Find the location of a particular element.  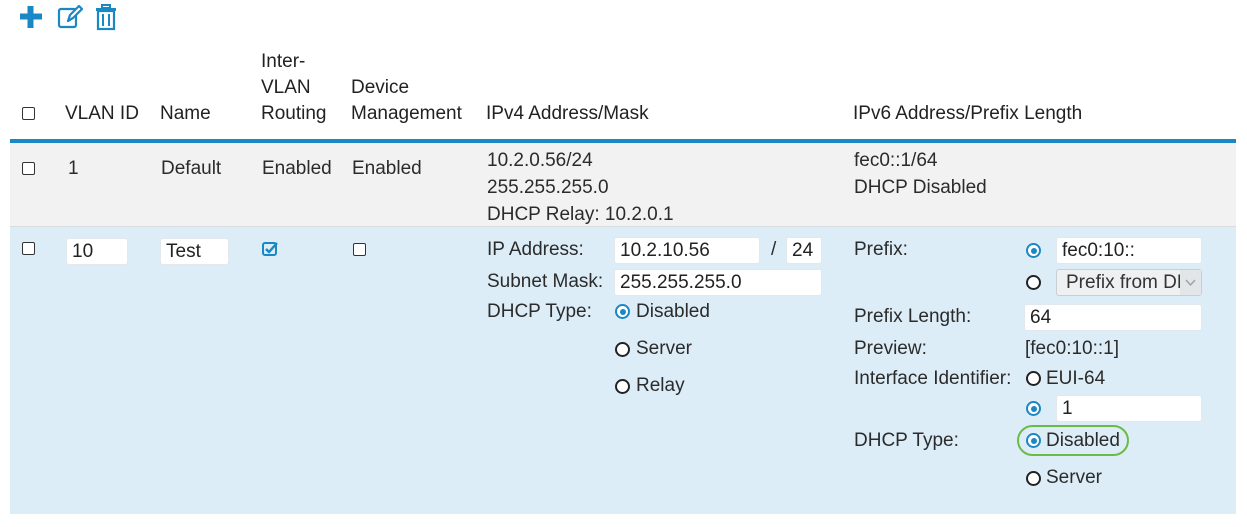

ip-address-input is located at coordinates (687, 250).